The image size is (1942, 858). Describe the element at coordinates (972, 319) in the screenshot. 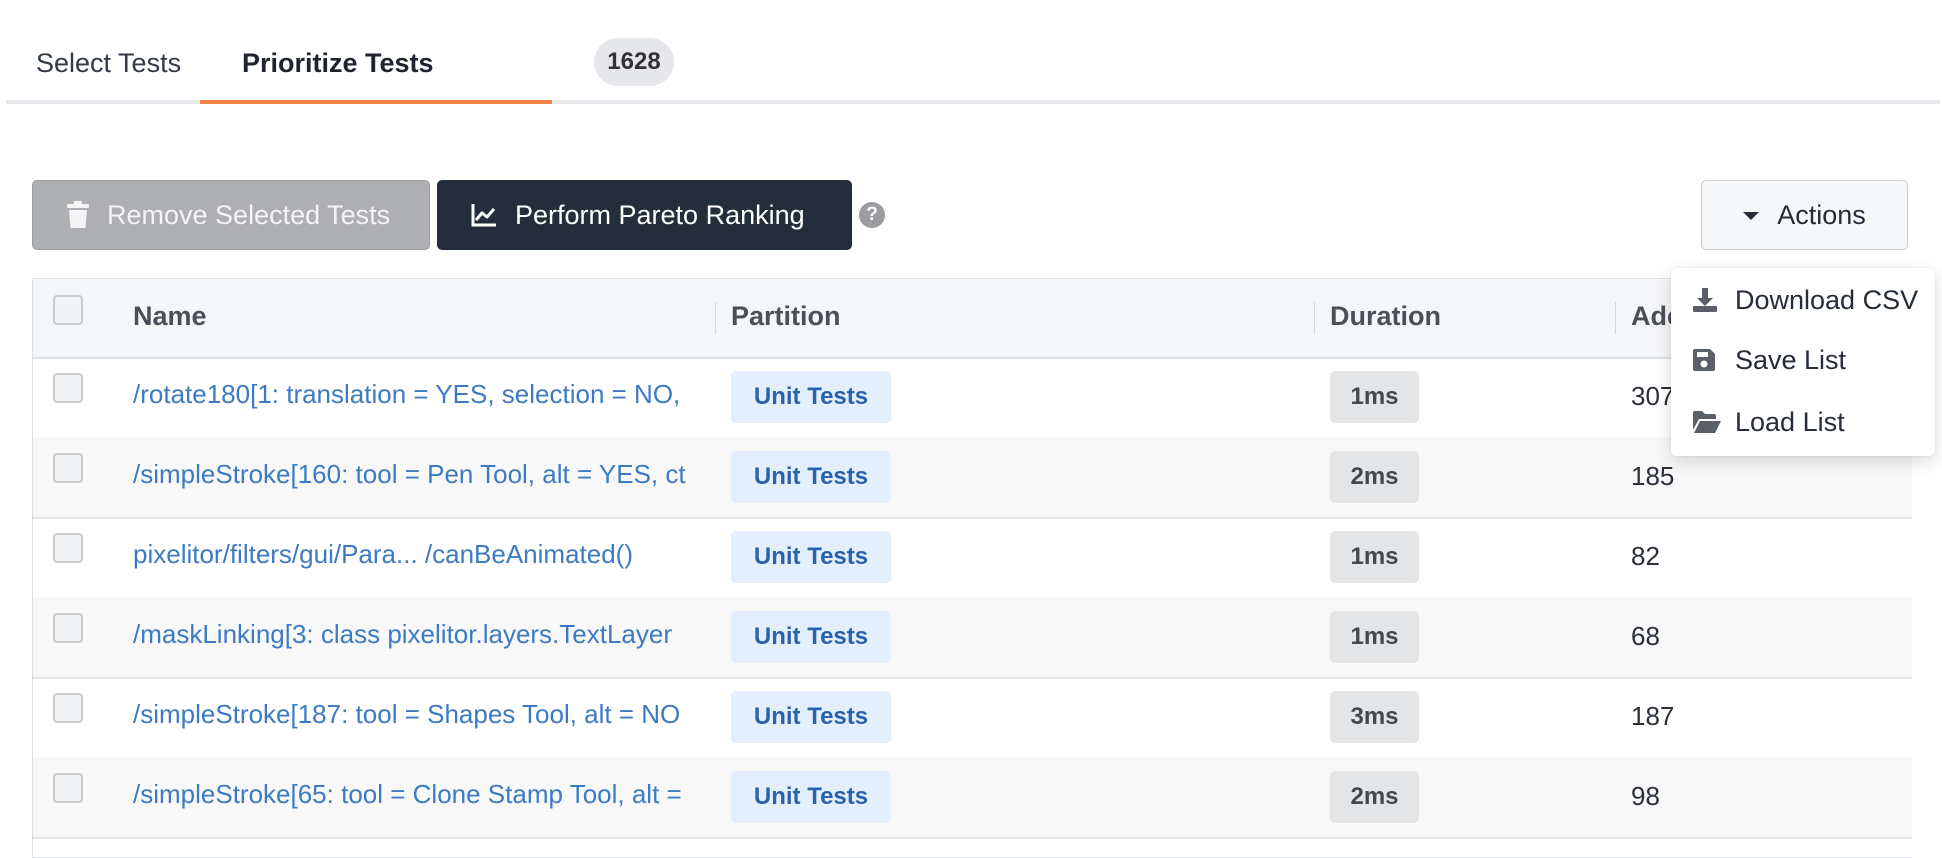

I see `table-header: Name Partition Duration Ade` at that location.